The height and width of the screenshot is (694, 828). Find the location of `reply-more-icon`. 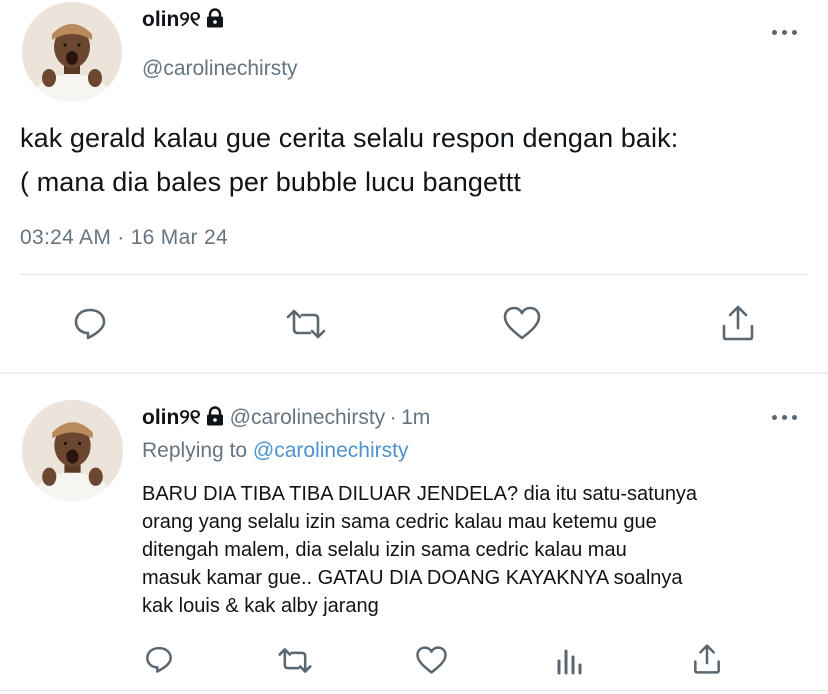

reply-more-icon is located at coordinates (785, 418).